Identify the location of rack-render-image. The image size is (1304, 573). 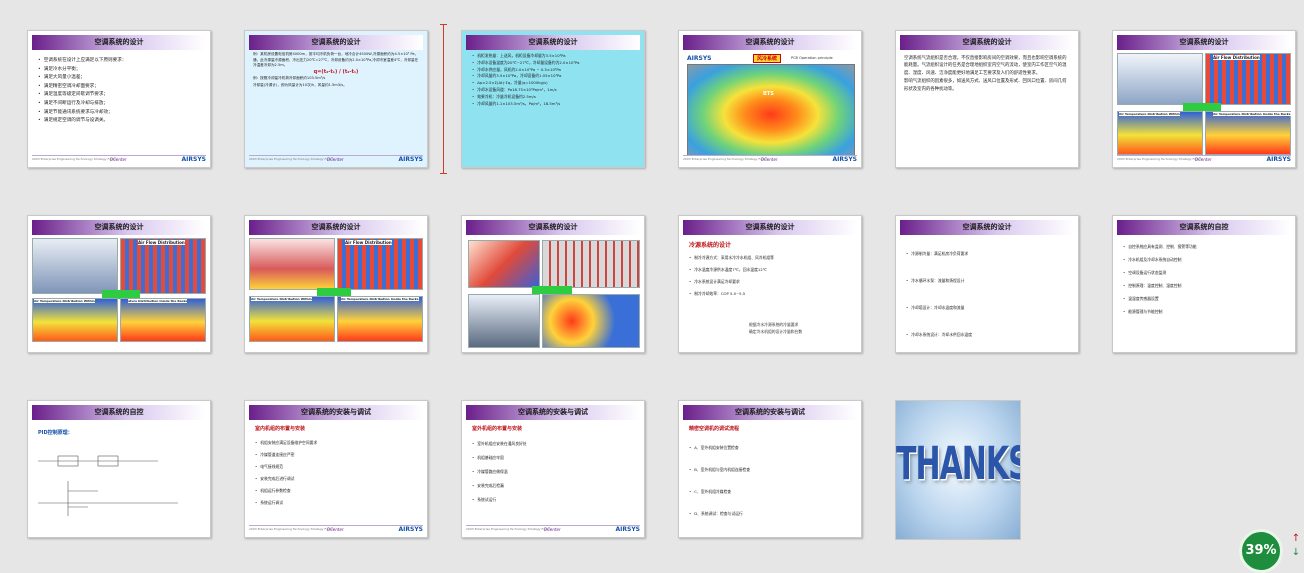
(504, 264).